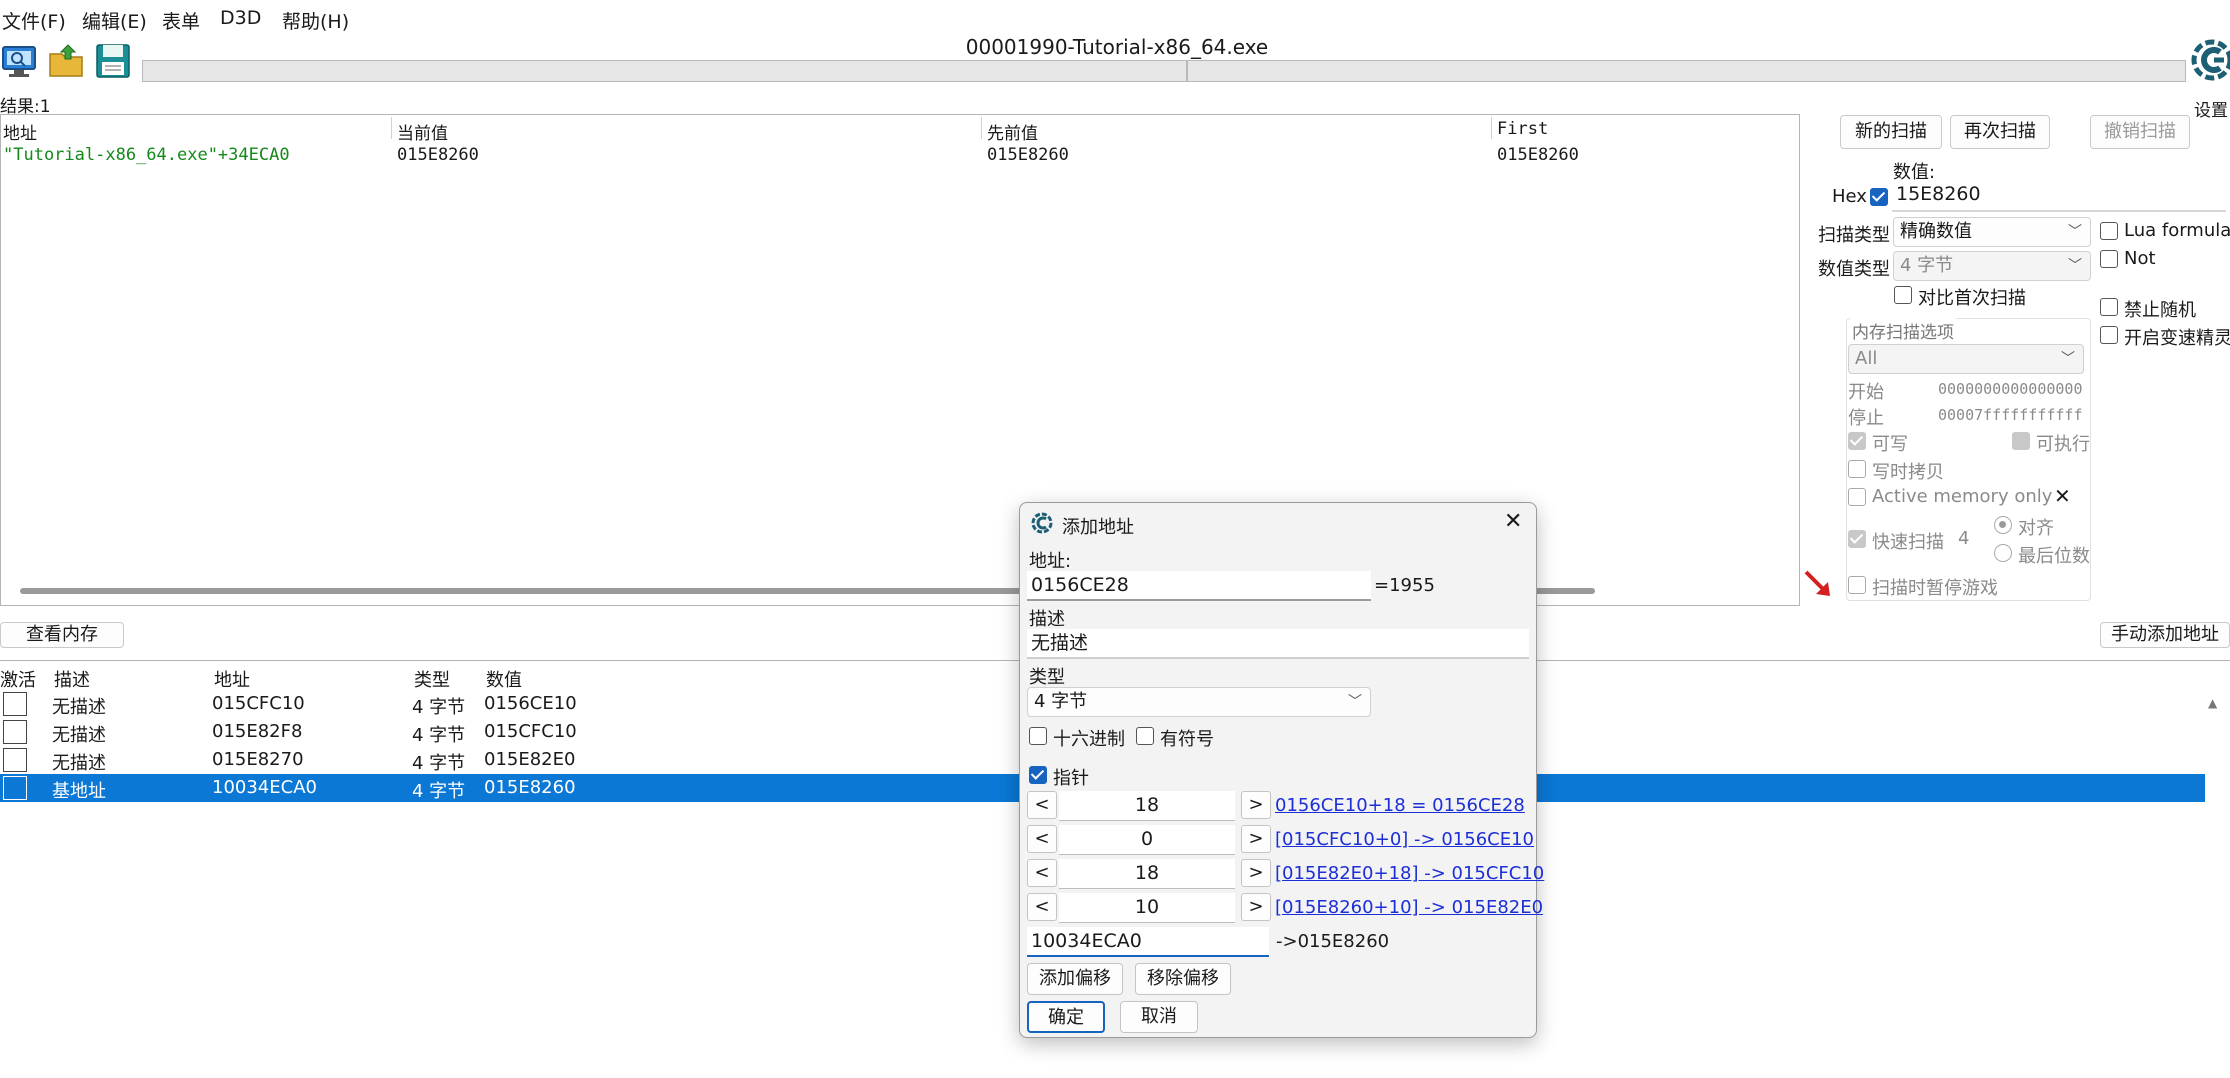 The width and height of the screenshot is (2230, 1078). Describe the element at coordinates (1538, 155) in the screenshot. I see `result-first: 015E8260` at that location.